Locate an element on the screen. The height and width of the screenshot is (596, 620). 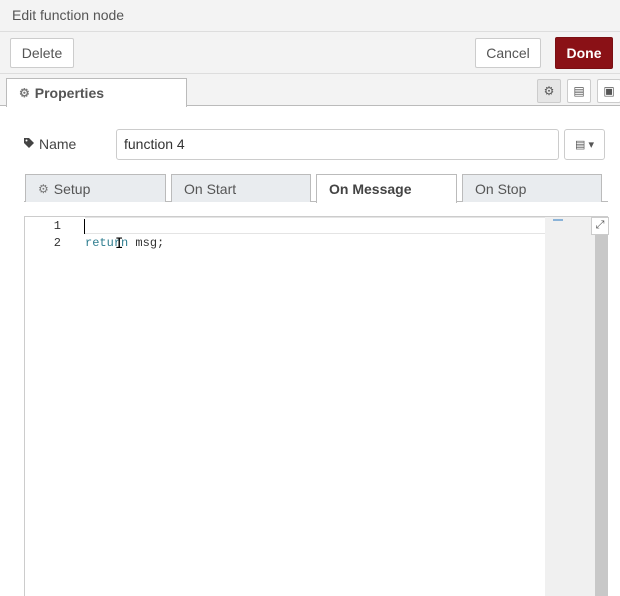
editor-minimap is located at coordinates (570, 406).